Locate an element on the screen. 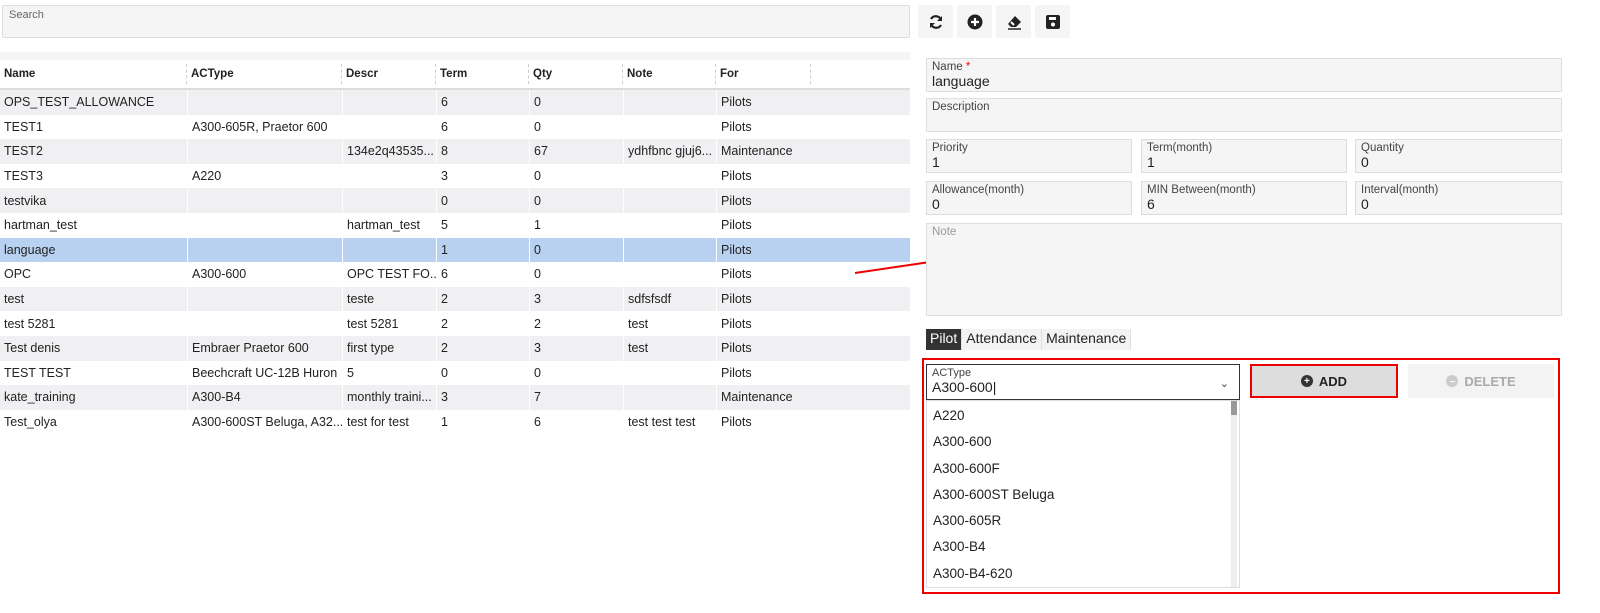  dropdown-option: A220 is located at coordinates (1083, 414).